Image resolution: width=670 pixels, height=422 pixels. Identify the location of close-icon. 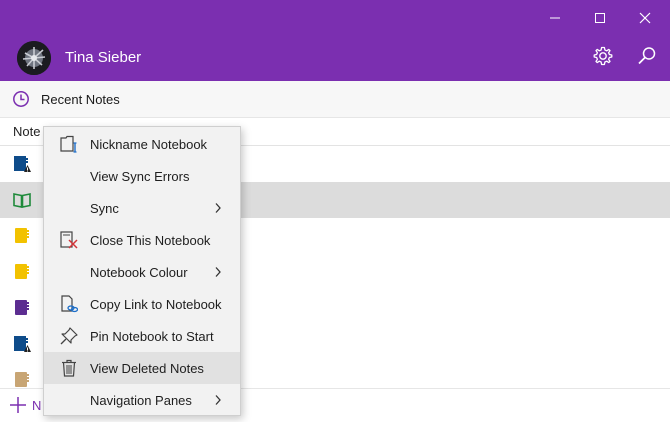
(645, 18).